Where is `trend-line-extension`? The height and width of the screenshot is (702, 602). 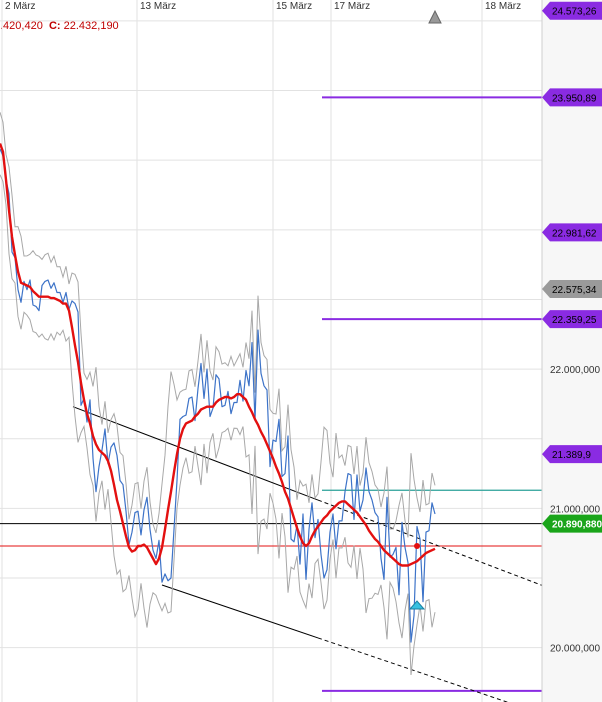 trend-line-extension is located at coordinates (430, 542).